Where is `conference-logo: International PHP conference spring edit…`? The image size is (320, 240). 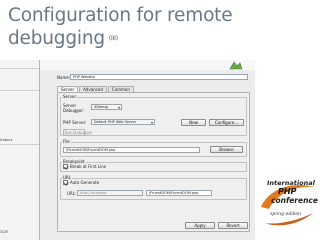
conference-logo: International PHP conference spring edit… is located at coordinates (288, 206).